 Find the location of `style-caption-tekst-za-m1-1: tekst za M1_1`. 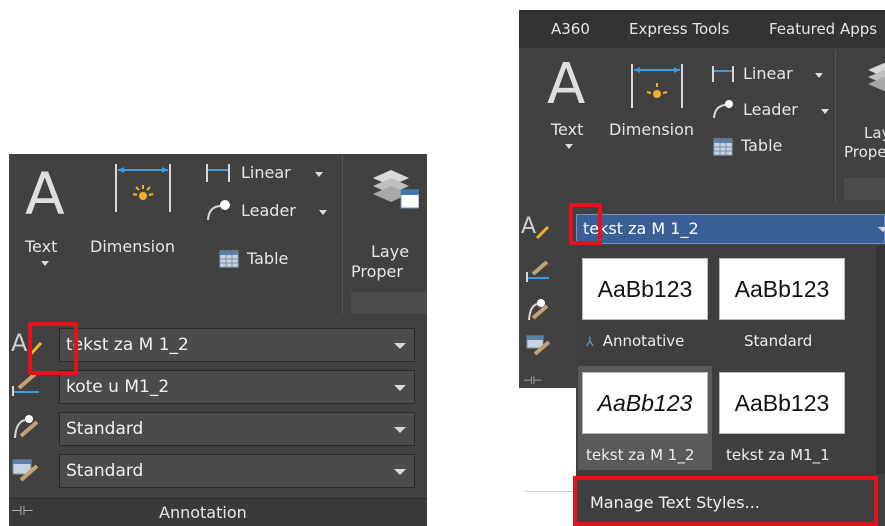

style-caption-tekst-za-m1-1: tekst za M1_1 is located at coordinates (778, 455).